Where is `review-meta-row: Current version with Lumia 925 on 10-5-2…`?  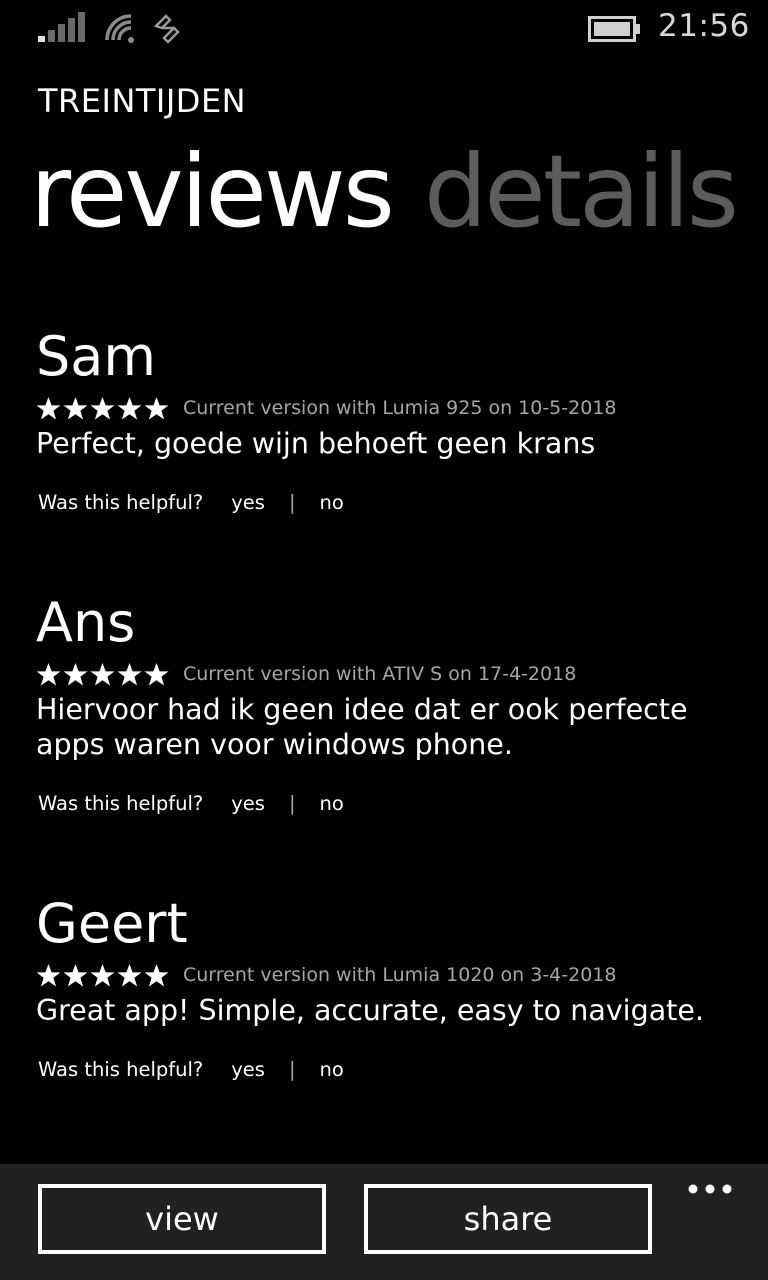 review-meta-row: Current version with Lumia 925 on 10-5-2… is located at coordinates (386, 408).